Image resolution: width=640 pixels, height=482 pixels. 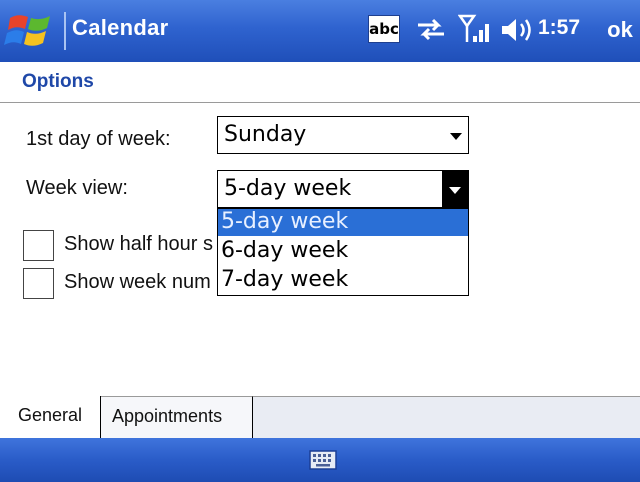 What do you see at coordinates (343, 222) in the screenshot?
I see `dropdown-option-5-day: 5-day week` at bounding box center [343, 222].